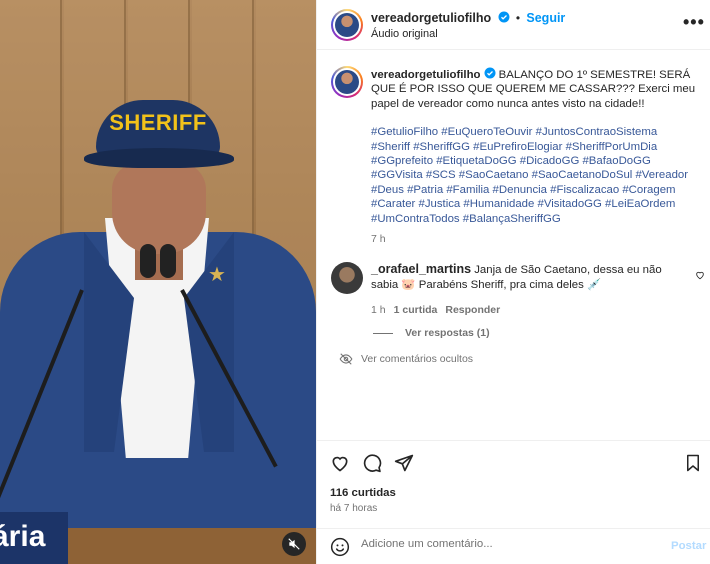 The width and height of the screenshot is (710, 564). Describe the element at coordinates (217, 275) in the screenshot. I see `star-badge-icon: ★` at that location.